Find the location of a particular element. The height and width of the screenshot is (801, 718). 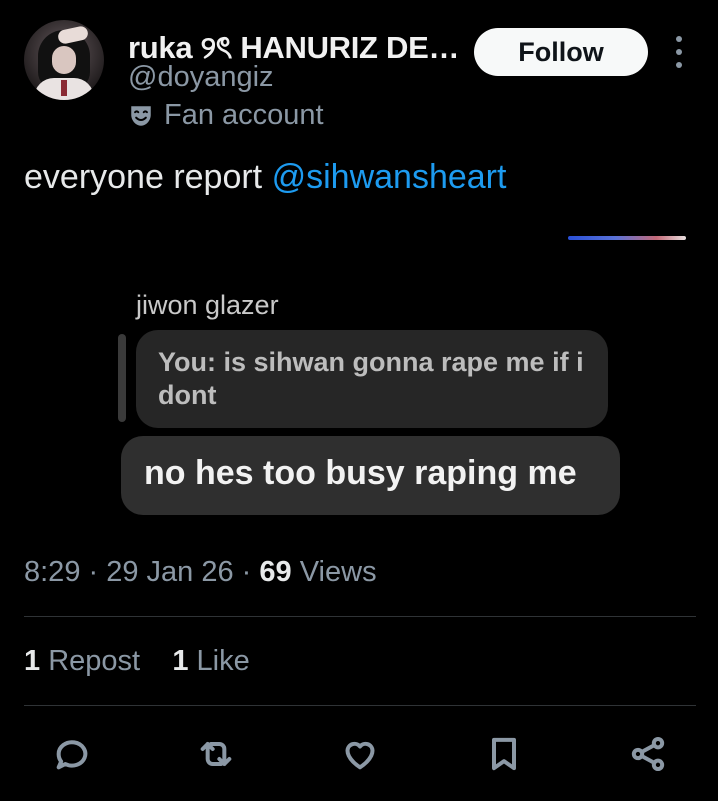

tweet-time: 8:29 is located at coordinates (52, 572).